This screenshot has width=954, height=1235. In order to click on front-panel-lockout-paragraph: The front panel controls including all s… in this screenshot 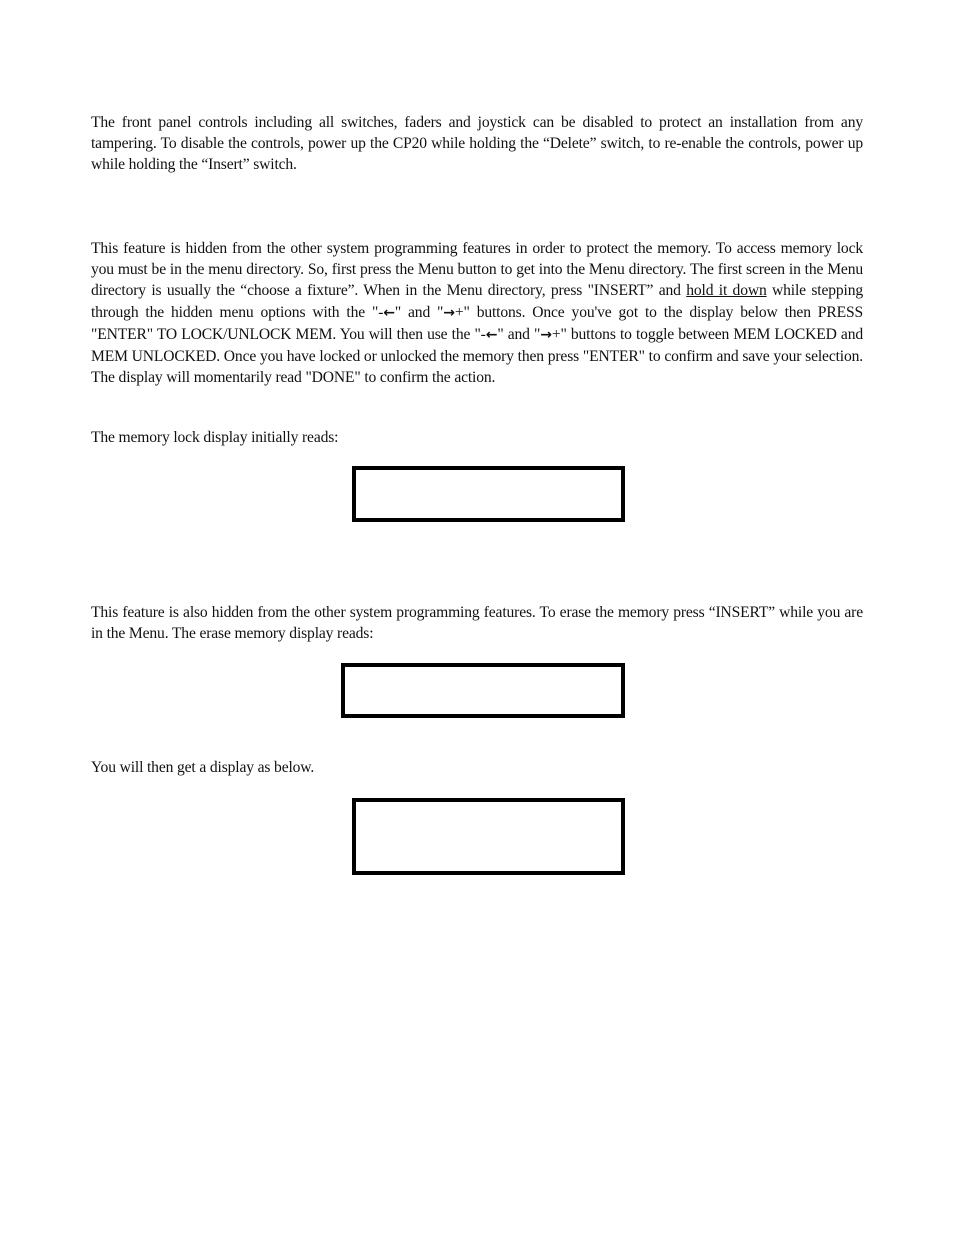, I will do `click(477, 144)`.